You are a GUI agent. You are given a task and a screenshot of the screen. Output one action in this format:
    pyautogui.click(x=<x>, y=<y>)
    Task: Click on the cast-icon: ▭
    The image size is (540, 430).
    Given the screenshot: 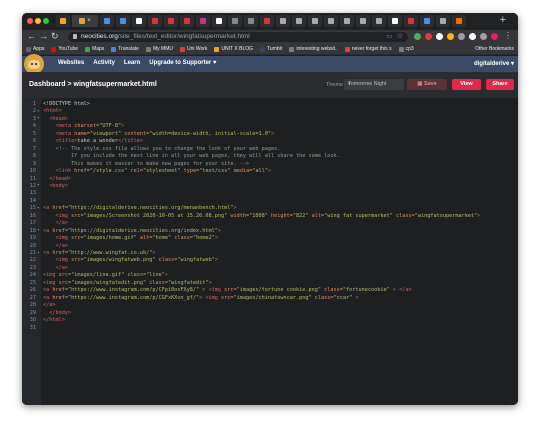 What is the action you would take?
    pyautogui.click(x=389, y=36)
    